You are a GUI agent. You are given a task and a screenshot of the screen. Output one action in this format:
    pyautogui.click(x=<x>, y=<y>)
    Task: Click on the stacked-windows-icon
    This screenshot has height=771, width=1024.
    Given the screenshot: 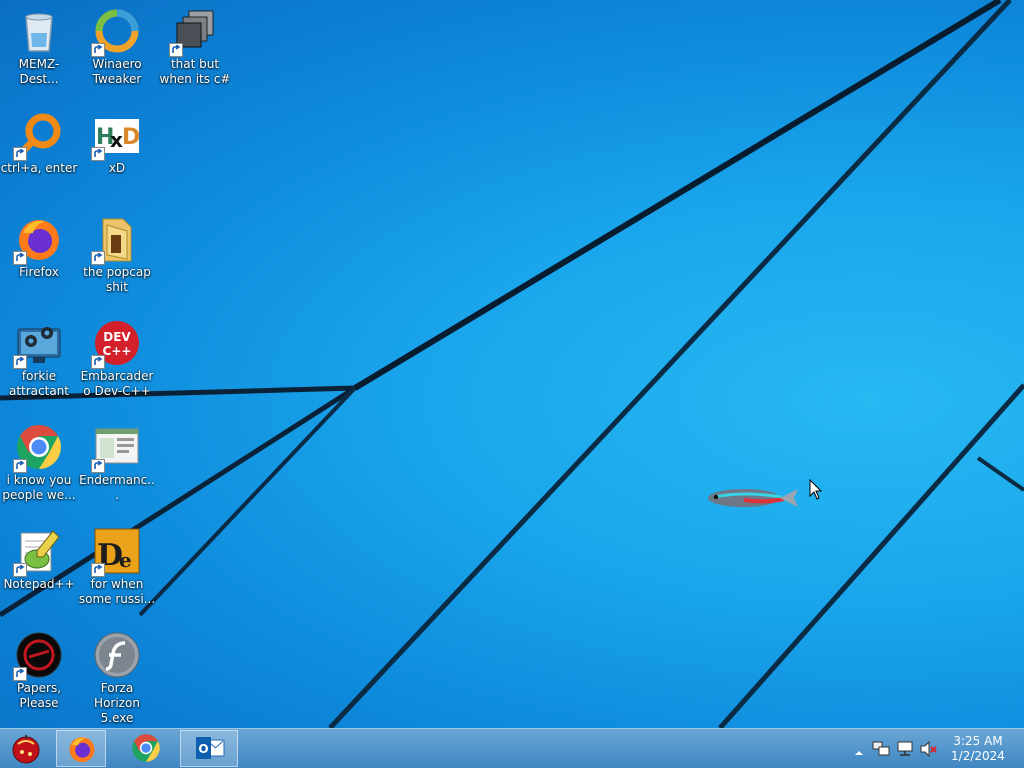 What is the action you would take?
    pyautogui.click(x=194, y=32)
    